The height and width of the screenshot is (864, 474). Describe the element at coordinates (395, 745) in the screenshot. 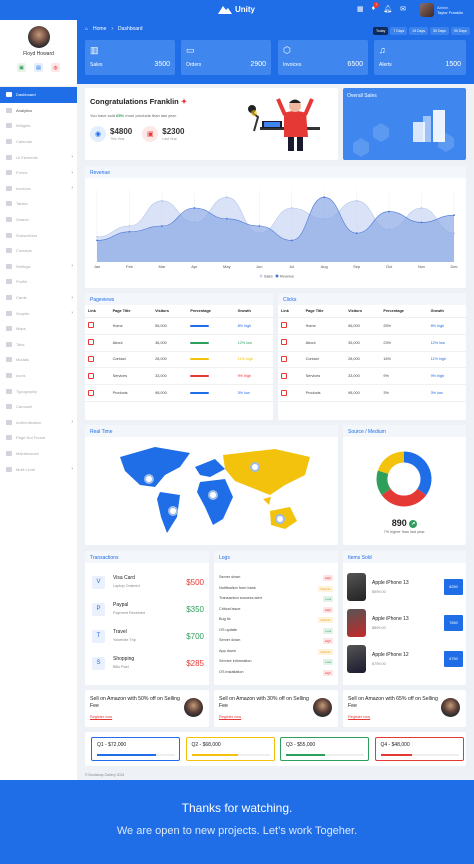

I see `quarter-label: Q4 - $48,000` at that location.